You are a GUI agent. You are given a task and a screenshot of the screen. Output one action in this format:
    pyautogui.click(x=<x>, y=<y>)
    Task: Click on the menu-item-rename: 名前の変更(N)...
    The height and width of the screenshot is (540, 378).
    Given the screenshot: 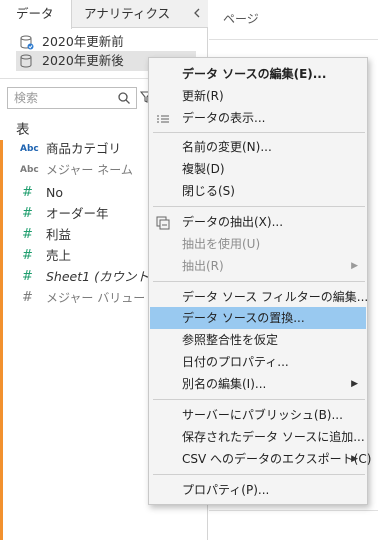 What is the action you would take?
    pyautogui.click(x=258, y=147)
    